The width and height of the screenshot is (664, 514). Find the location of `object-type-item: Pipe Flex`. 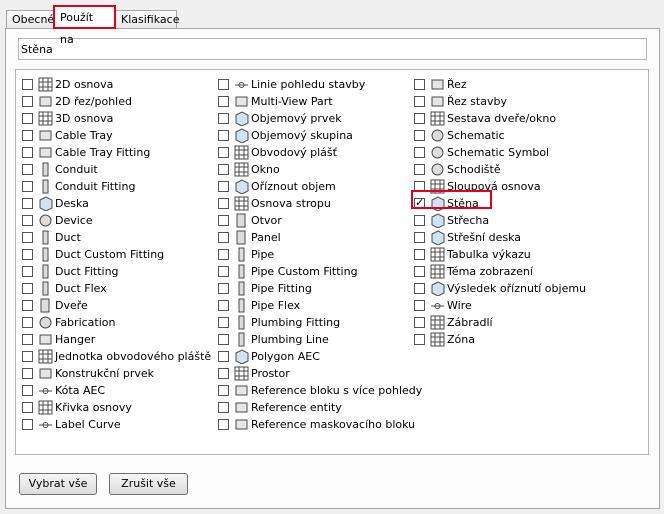

object-type-item: Pipe Flex is located at coordinates (317, 305).